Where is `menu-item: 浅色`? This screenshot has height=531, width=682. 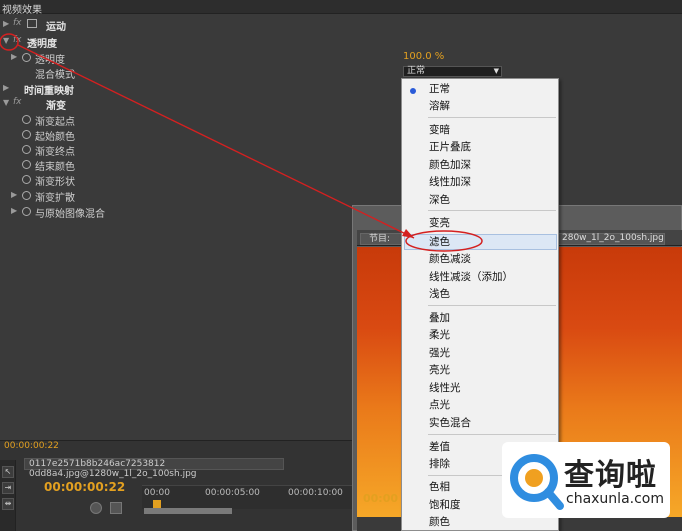 menu-item: 浅色 is located at coordinates (439, 294).